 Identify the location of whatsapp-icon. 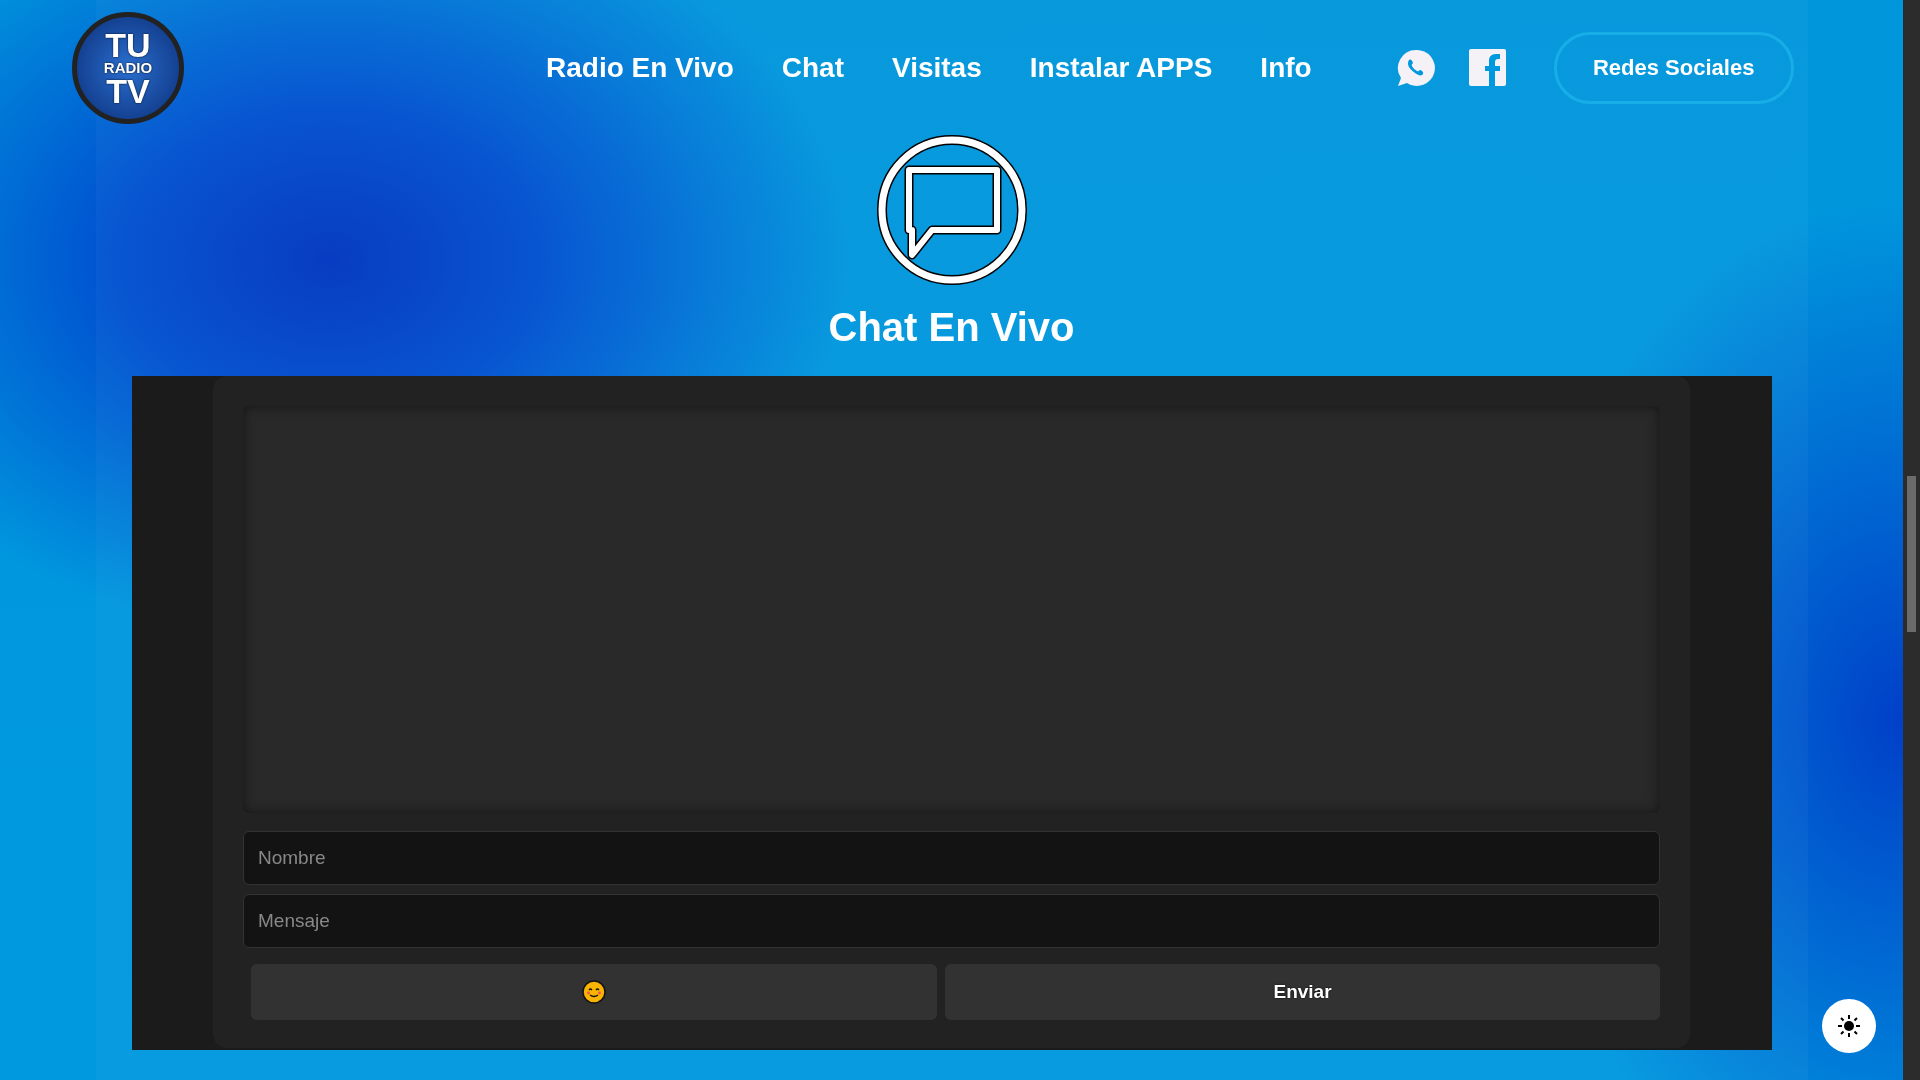
(1415, 67).